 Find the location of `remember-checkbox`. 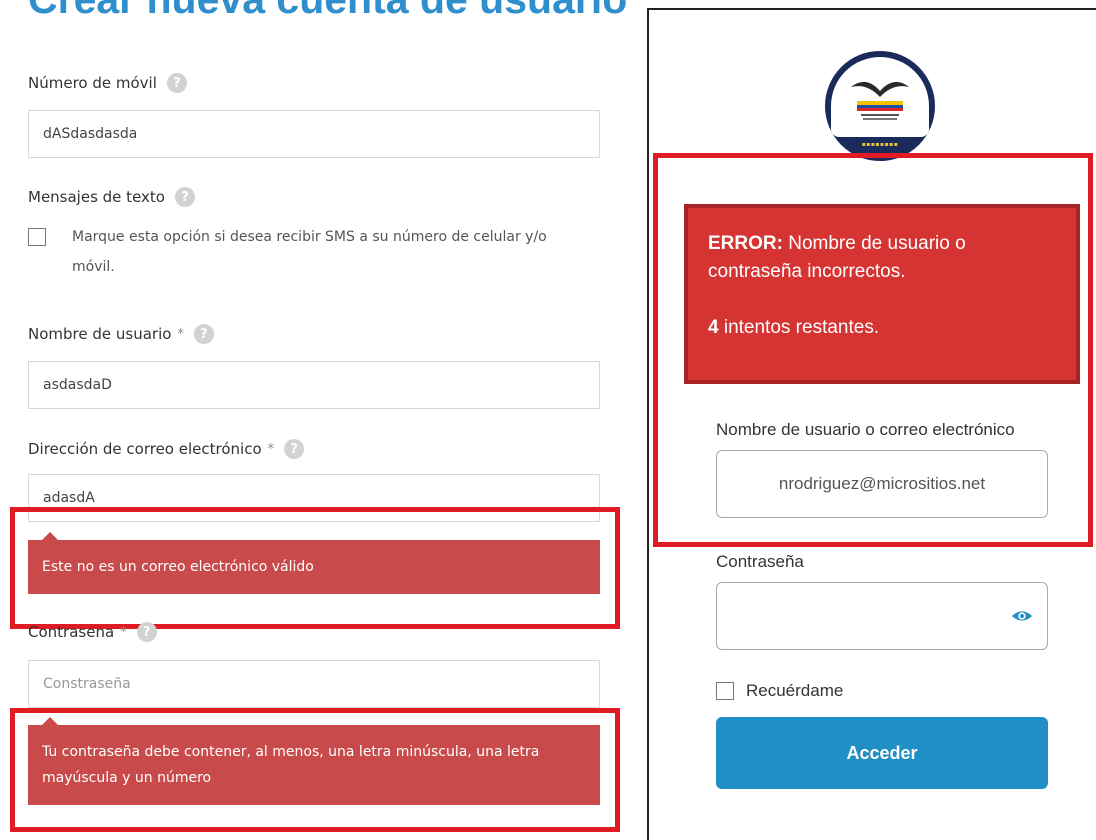

remember-checkbox is located at coordinates (725, 691).